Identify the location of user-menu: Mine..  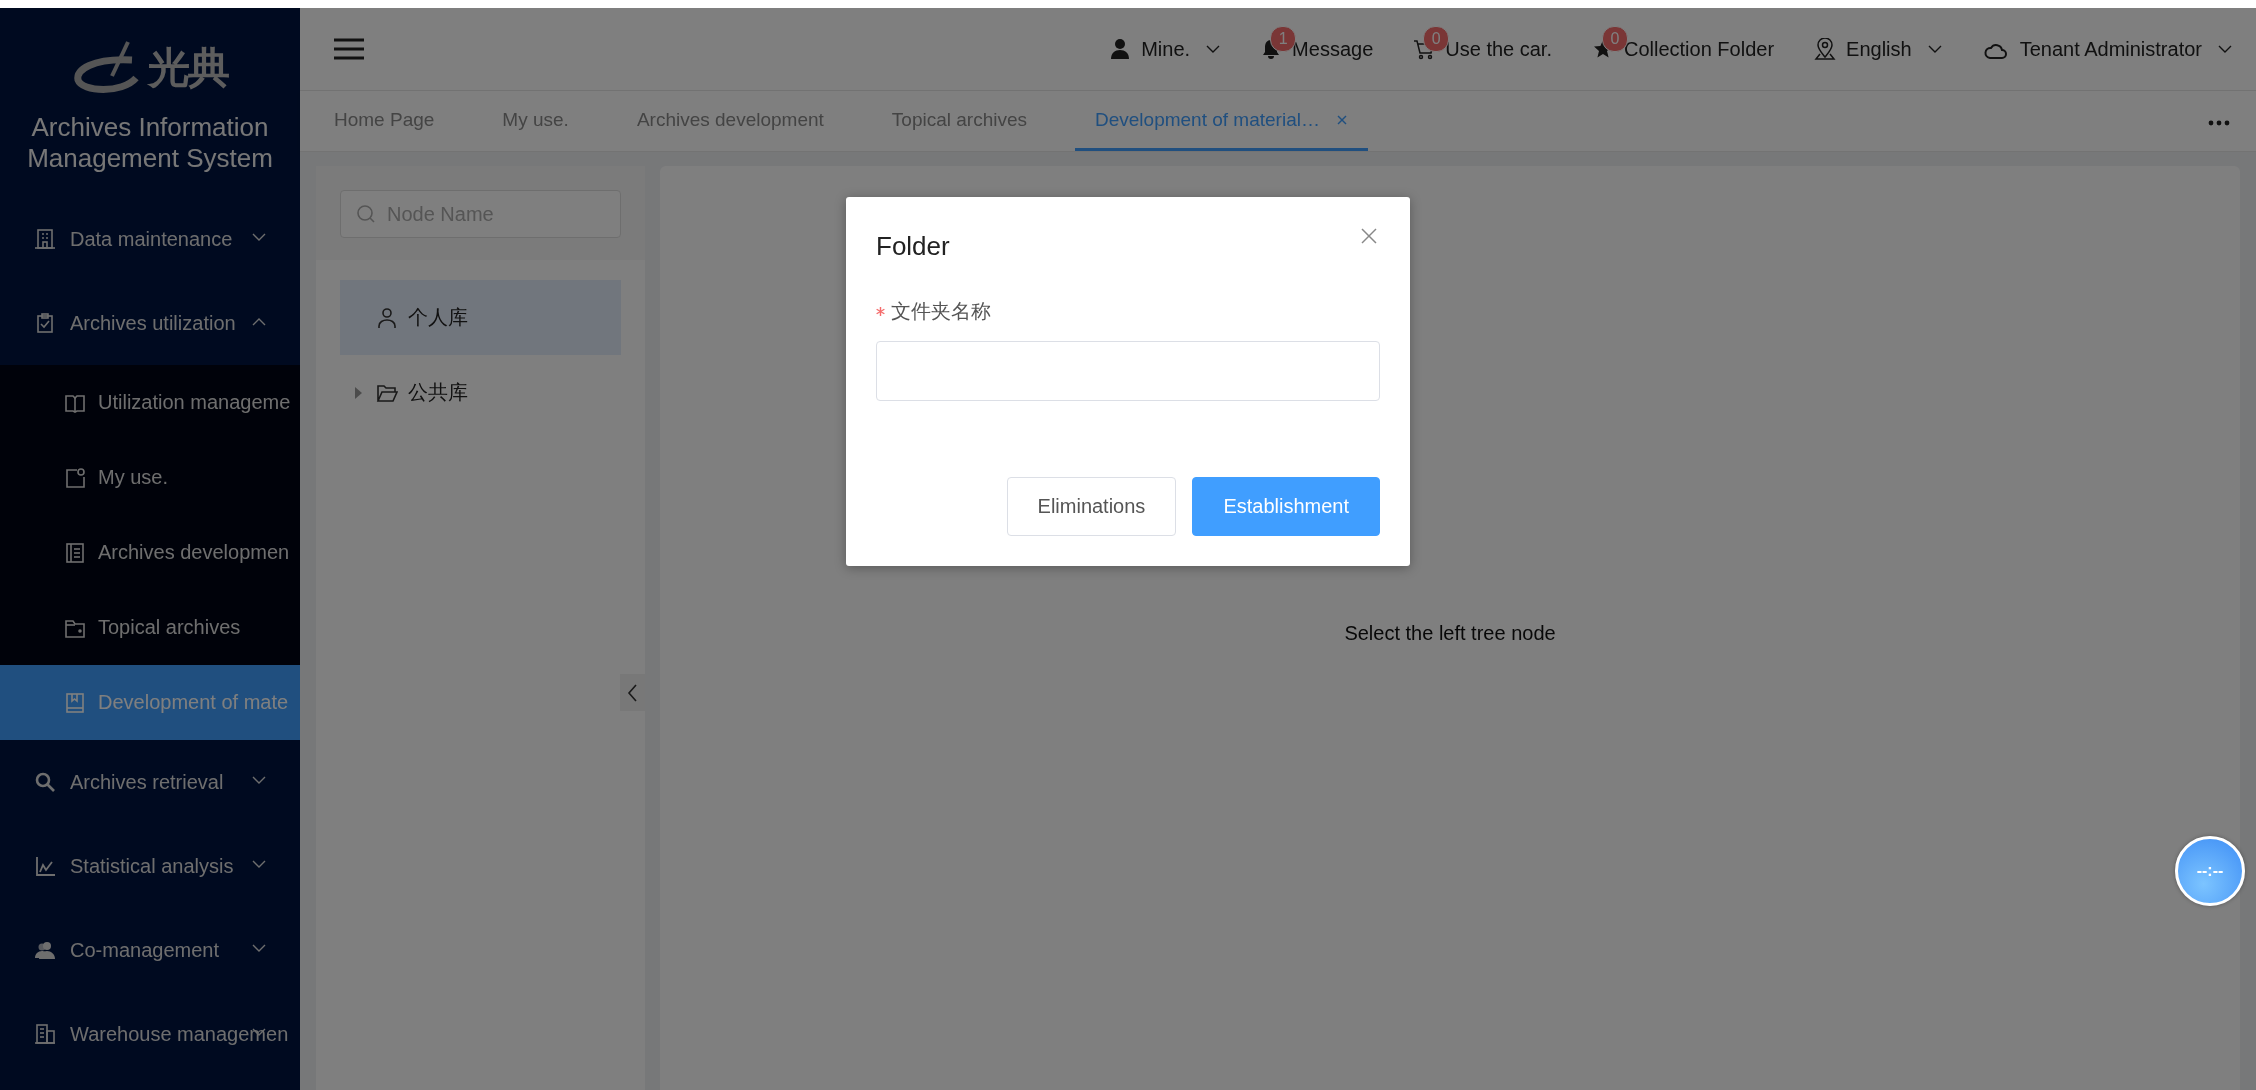
(1165, 49).